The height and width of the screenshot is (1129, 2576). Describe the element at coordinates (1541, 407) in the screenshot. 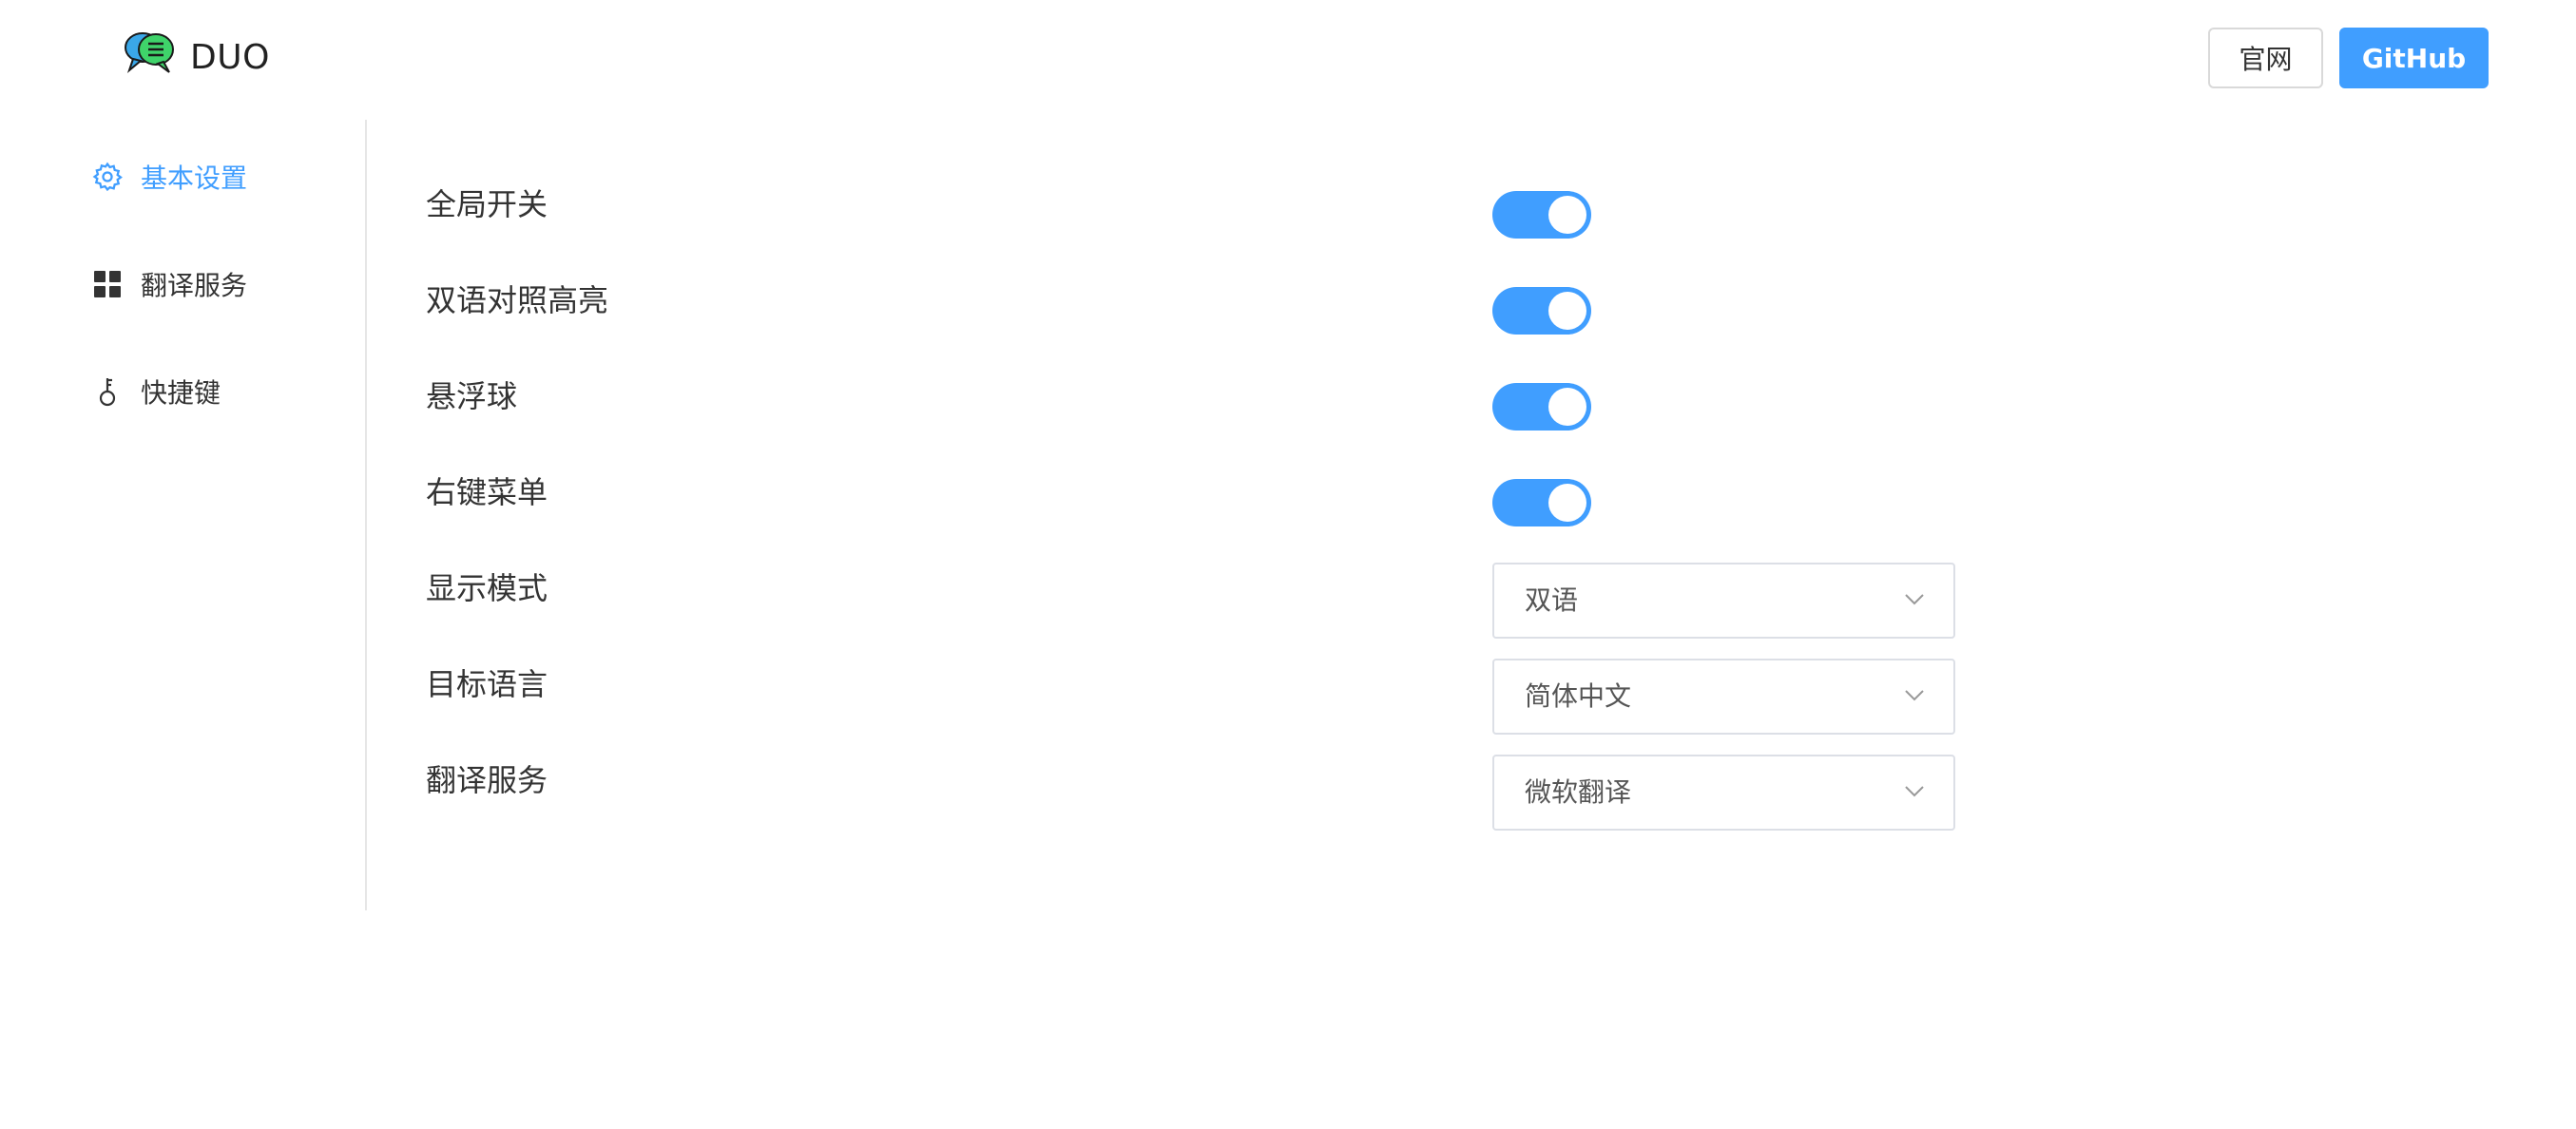

I see `floating-ball-toggle` at that location.